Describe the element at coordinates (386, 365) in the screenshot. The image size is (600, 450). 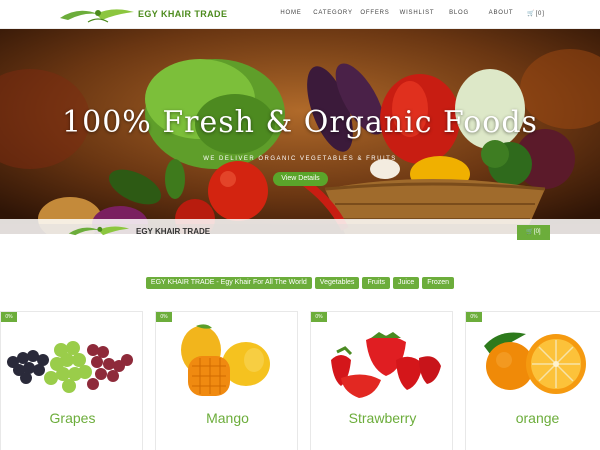
I see `strawberry-image` at that location.